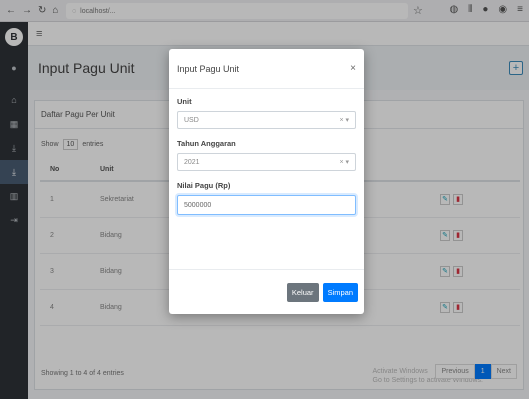 The width and height of the screenshot is (529, 399). What do you see at coordinates (208, 68) in the screenshot?
I see `modal-title: Input Pagu Unit` at bounding box center [208, 68].